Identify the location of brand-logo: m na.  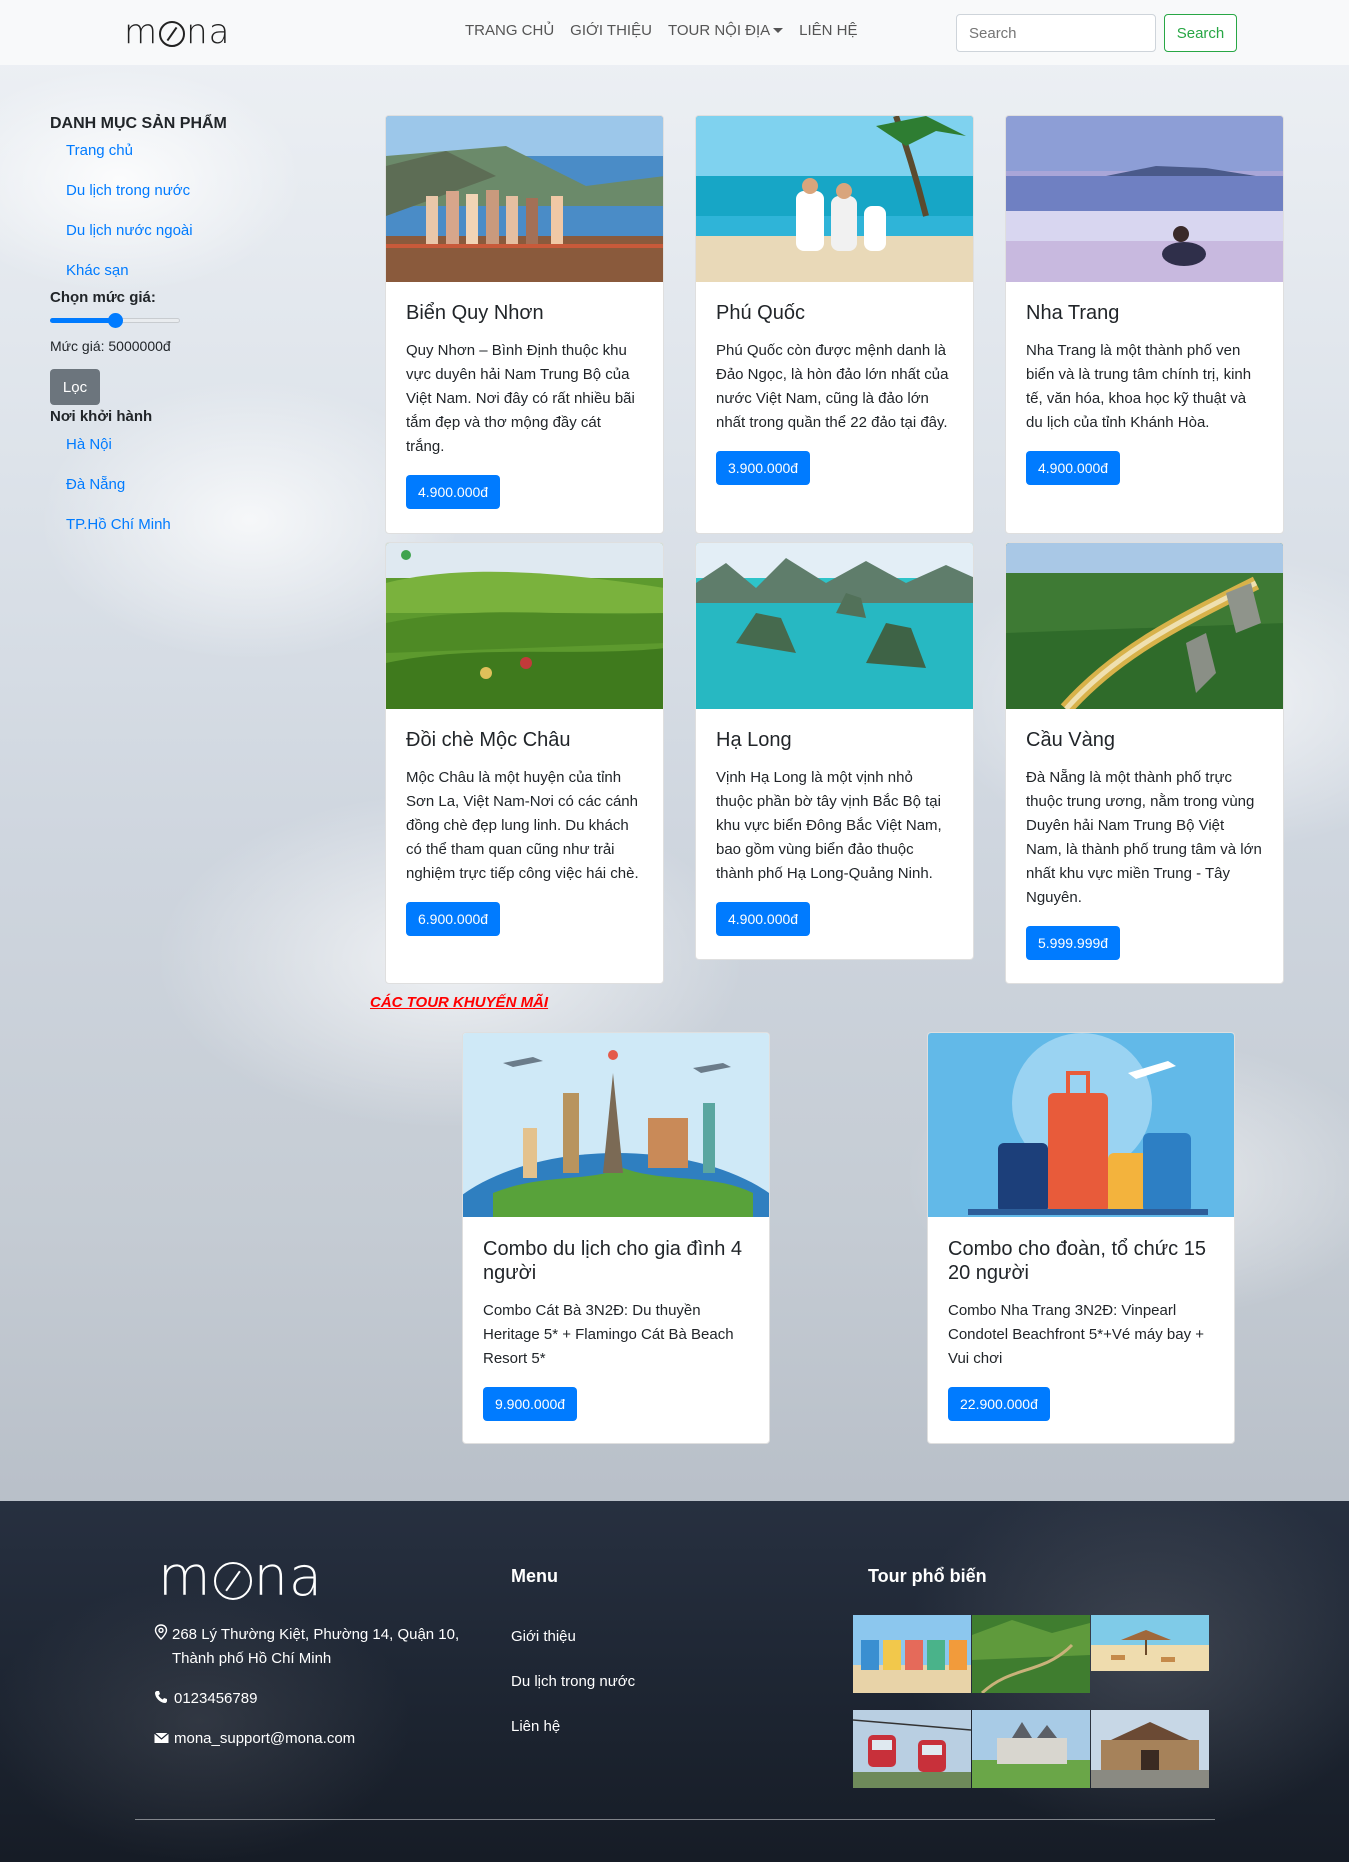
(177, 32).